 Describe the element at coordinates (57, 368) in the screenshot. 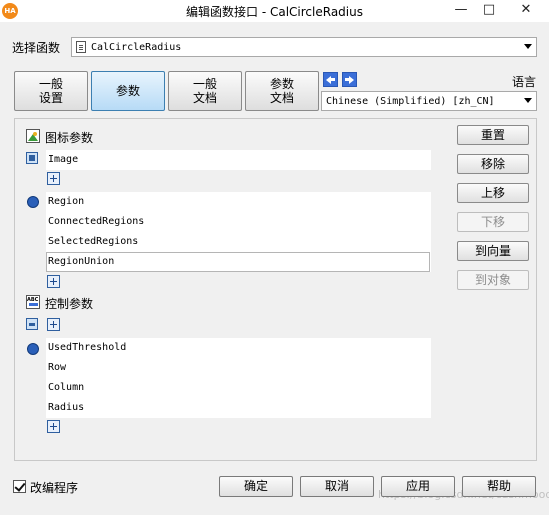

I see `list-item-row: Row` at that location.